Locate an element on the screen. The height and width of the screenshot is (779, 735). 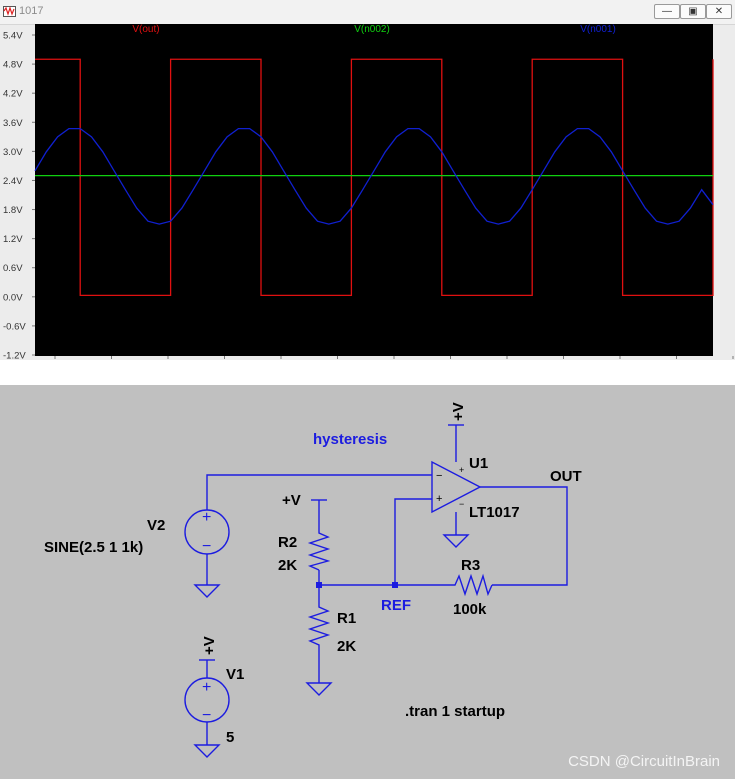
legend-item: V(n002) is located at coordinates (372, 29).